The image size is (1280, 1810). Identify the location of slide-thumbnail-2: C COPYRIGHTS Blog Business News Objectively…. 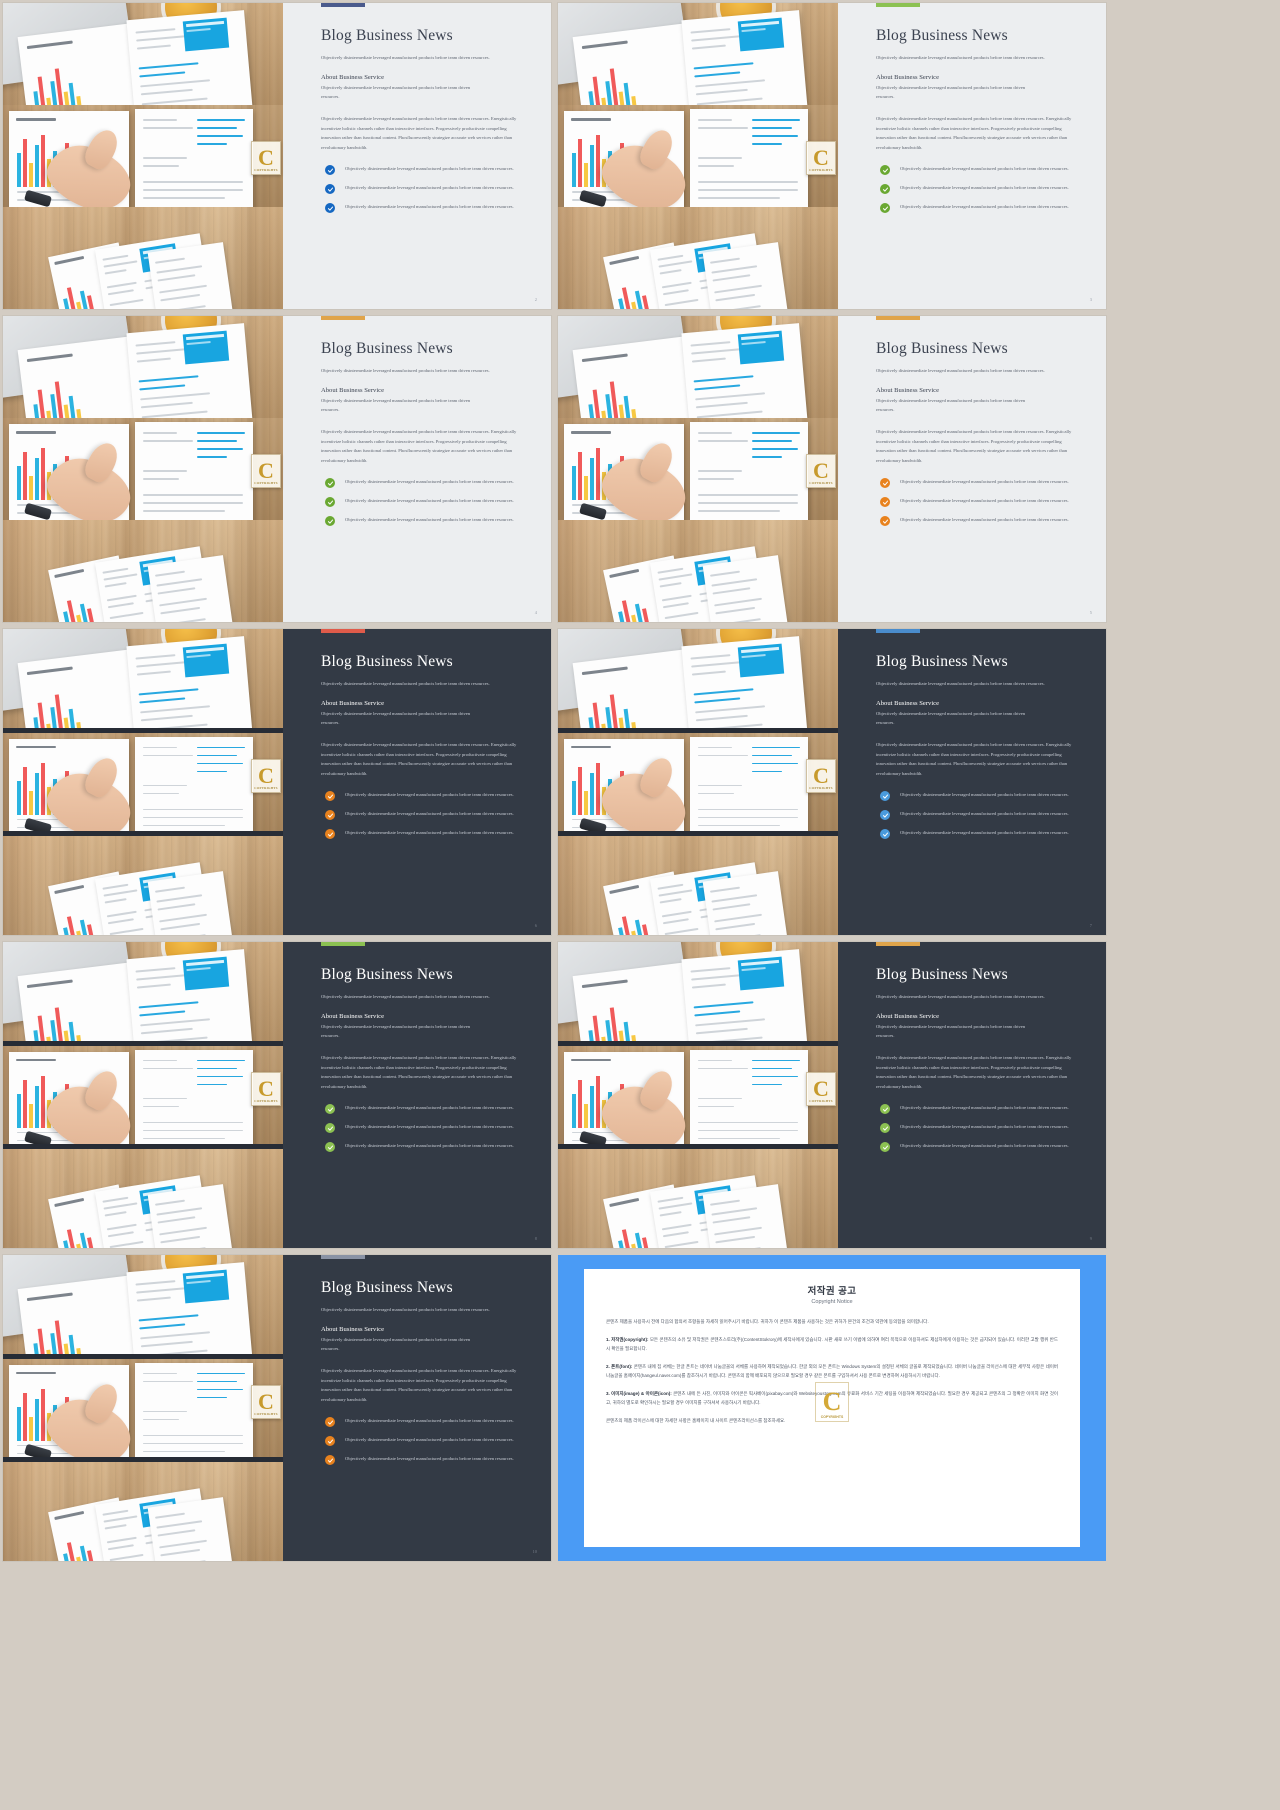
(832, 156).